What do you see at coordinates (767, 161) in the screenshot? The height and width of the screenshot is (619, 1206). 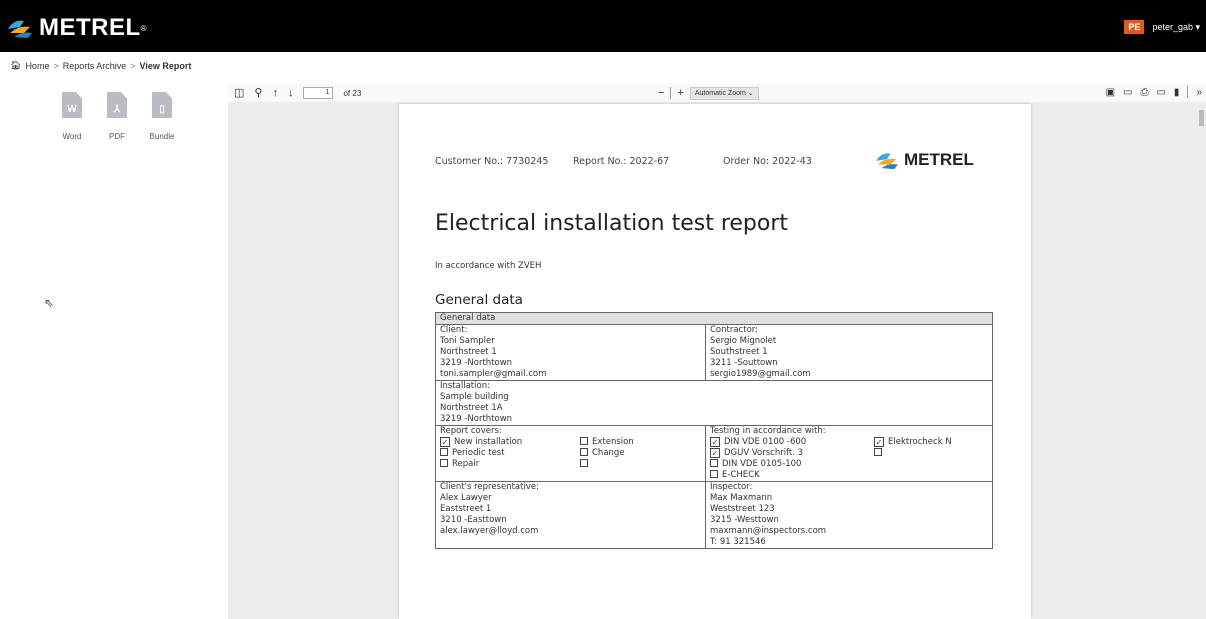 I see `order-number: Order No: 2022-43` at bounding box center [767, 161].